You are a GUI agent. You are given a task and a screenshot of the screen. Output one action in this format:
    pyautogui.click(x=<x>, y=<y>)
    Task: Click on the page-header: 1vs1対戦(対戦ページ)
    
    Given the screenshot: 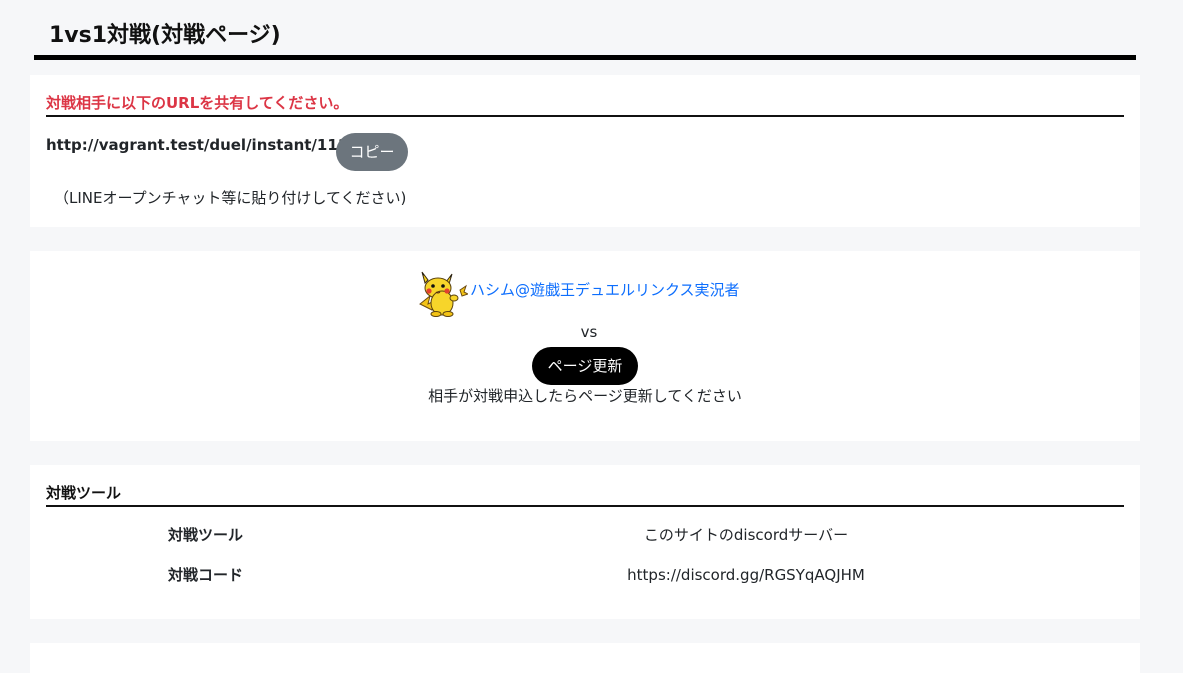 What is the action you would take?
    pyautogui.click(x=585, y=30)
    